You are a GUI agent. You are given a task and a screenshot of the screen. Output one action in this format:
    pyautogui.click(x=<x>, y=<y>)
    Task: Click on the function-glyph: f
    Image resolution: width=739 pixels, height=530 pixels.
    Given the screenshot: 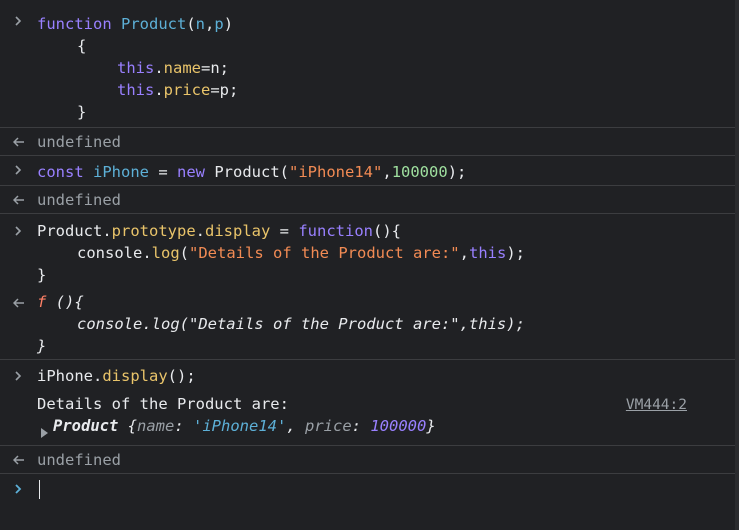 What is the action you would take?
    pyautogui.click(x=42, y=302)
    